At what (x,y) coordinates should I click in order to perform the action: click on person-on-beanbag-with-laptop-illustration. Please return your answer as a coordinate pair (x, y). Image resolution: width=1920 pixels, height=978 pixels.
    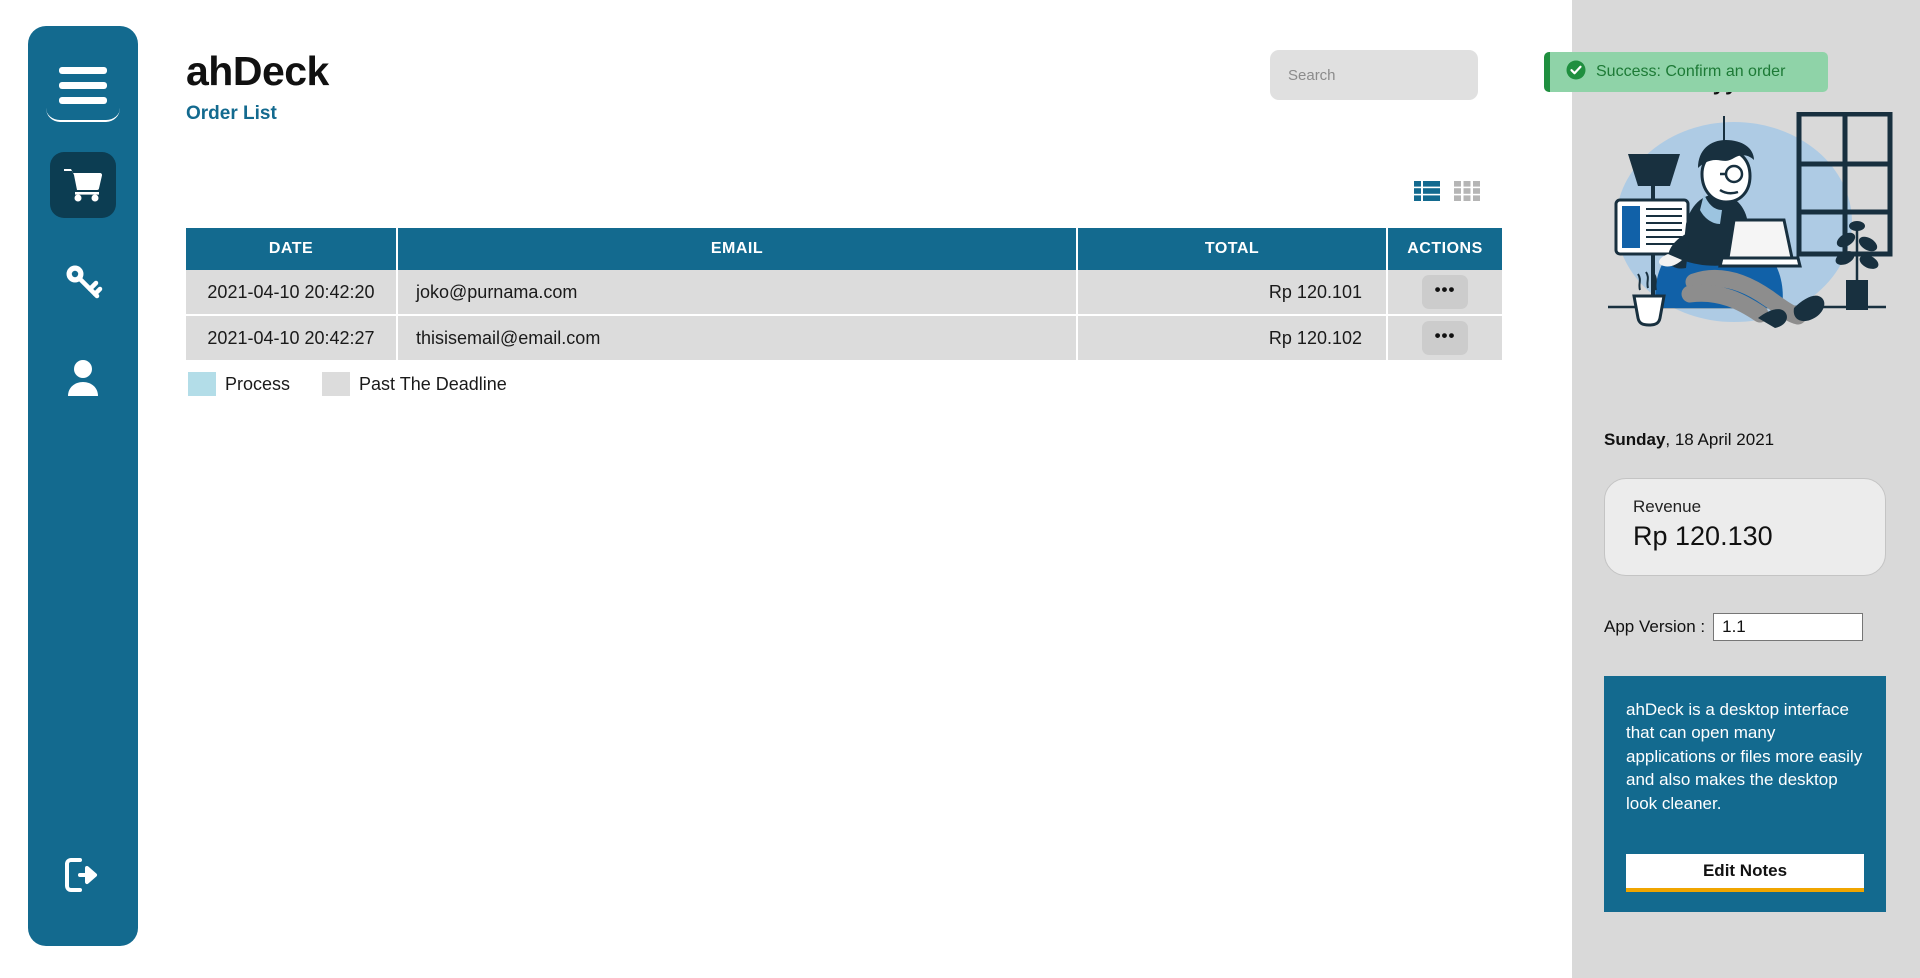
    Looking at the image, I should click on (1744, 221).